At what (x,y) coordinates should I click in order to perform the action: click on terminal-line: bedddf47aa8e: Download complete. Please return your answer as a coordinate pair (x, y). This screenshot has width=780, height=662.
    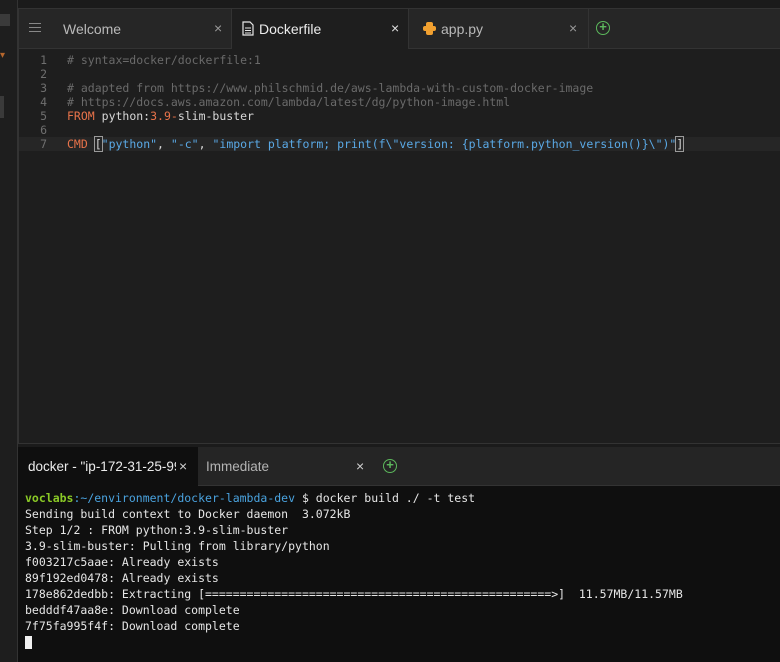
    Looking at the image, I should click on (132, 610).